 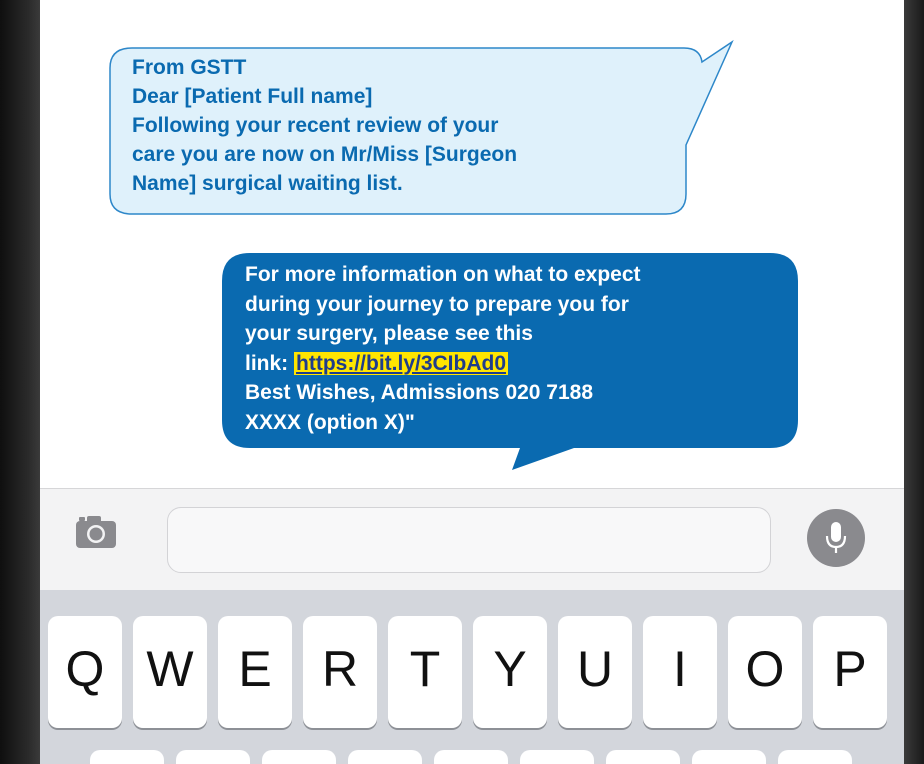 I want to click on key-t: T, so click(x=425, y=672).